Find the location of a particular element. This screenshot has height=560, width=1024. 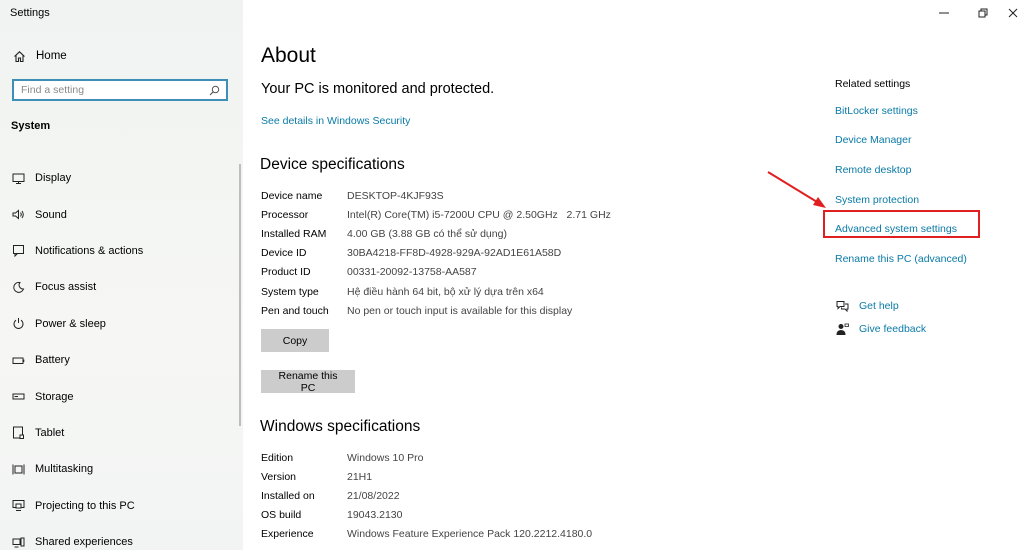

minimize-icon is located at coordinates (944, 13).